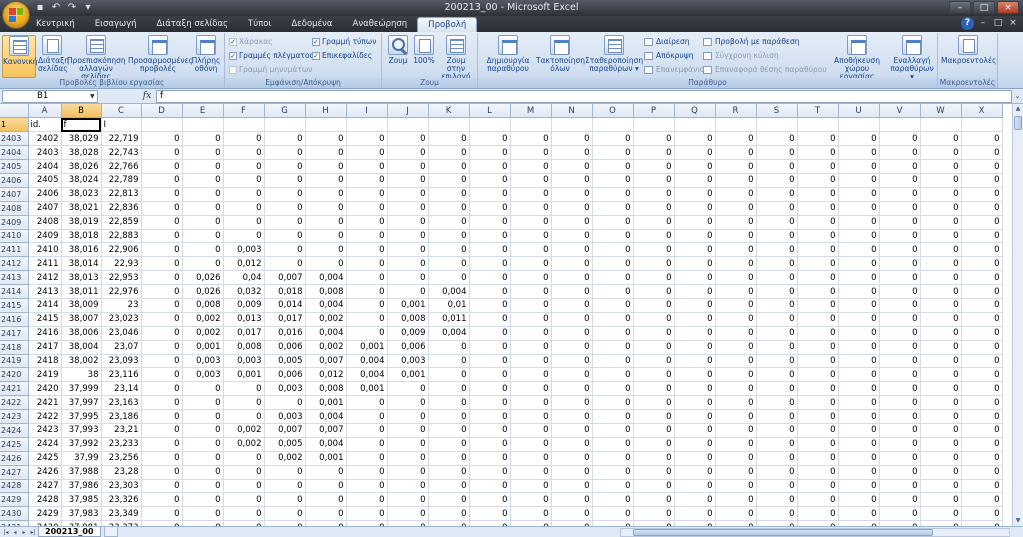 Image resolution: width=1023 pixels, height=537 pixels. Describe the element at coordinates (408, 333) in the screenshot. I see `cell: 0,009` at that location.